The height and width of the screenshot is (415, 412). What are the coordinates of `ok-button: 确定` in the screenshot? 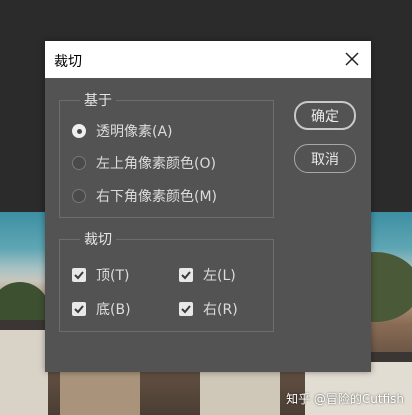 It's located at (325, 115).